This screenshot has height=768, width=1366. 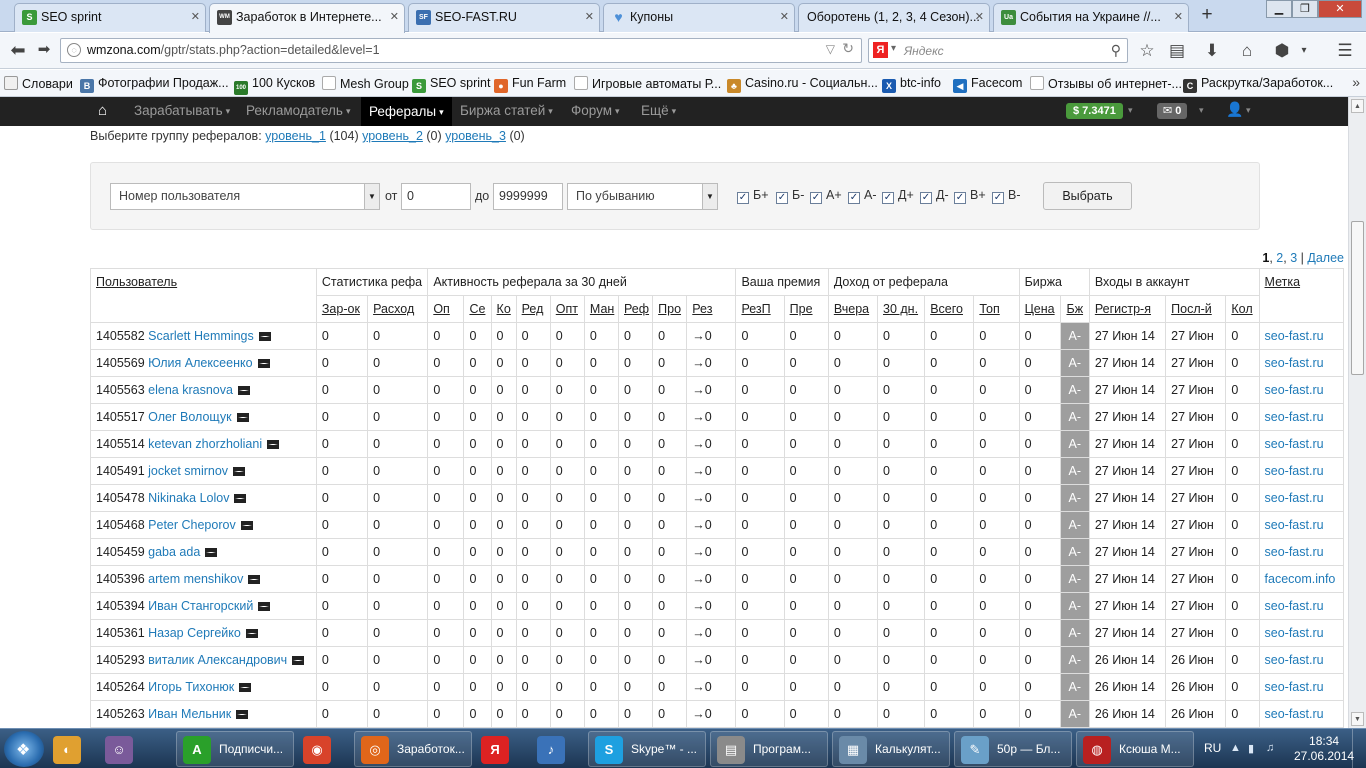 I want to click on minimize-icon: ▁, so click(x=1279, y=9).